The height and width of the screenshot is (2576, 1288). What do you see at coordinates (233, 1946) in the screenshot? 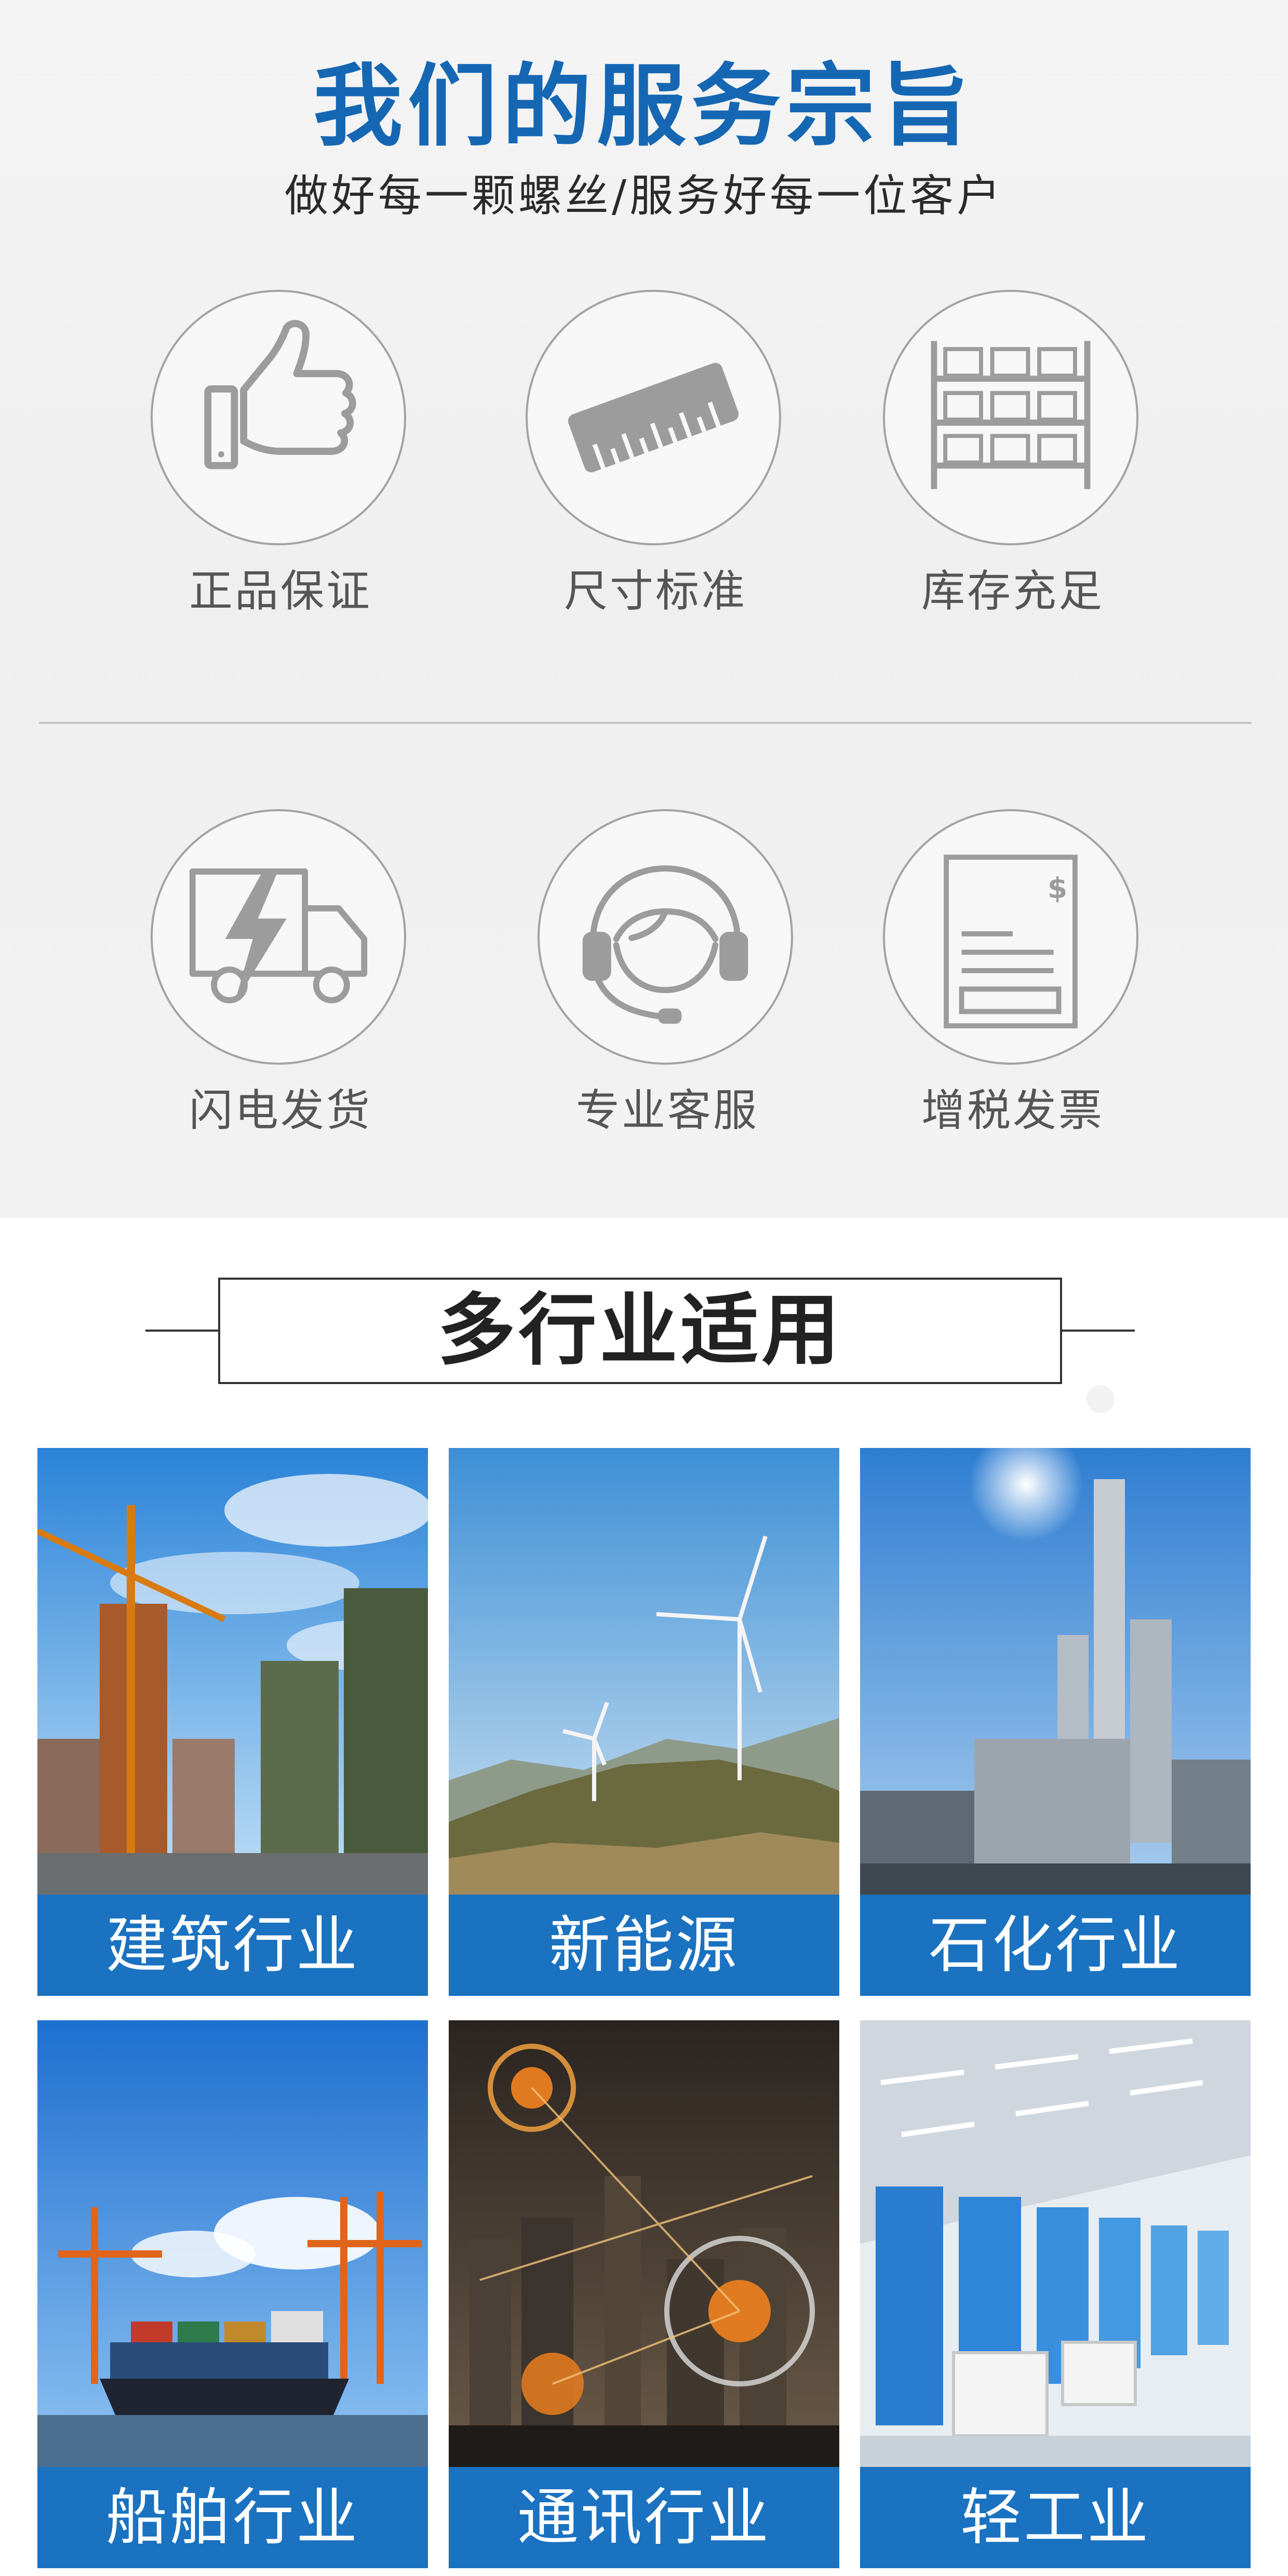
I see `industry-label: 建筑行业` at bounding box center [233, 1946].